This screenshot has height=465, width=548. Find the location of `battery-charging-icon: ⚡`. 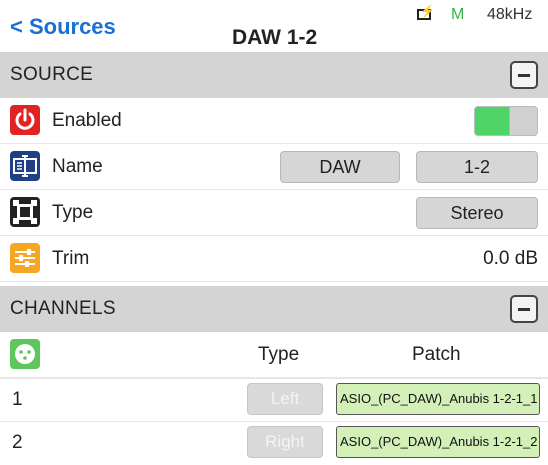

battery-charging-icon: ⚡ is located at coordinates (426, 12).